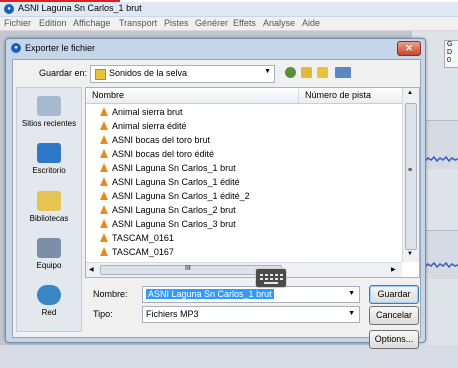 Image resolution: width=458 pixels, height=368 pixels. I want to click on grip-icon: ≡, so click(410, 170).